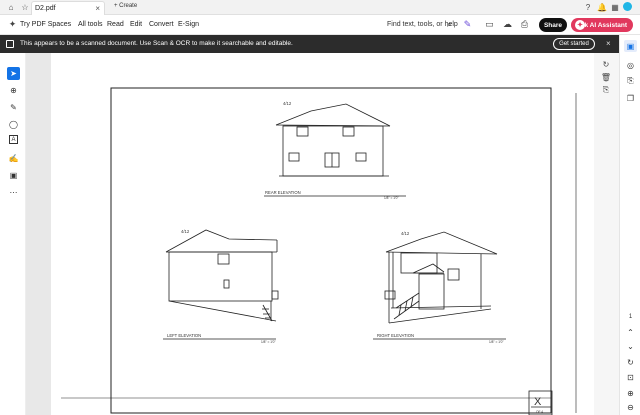  I want to click on tab-document: D2.pdf ×, so click(68, 8).